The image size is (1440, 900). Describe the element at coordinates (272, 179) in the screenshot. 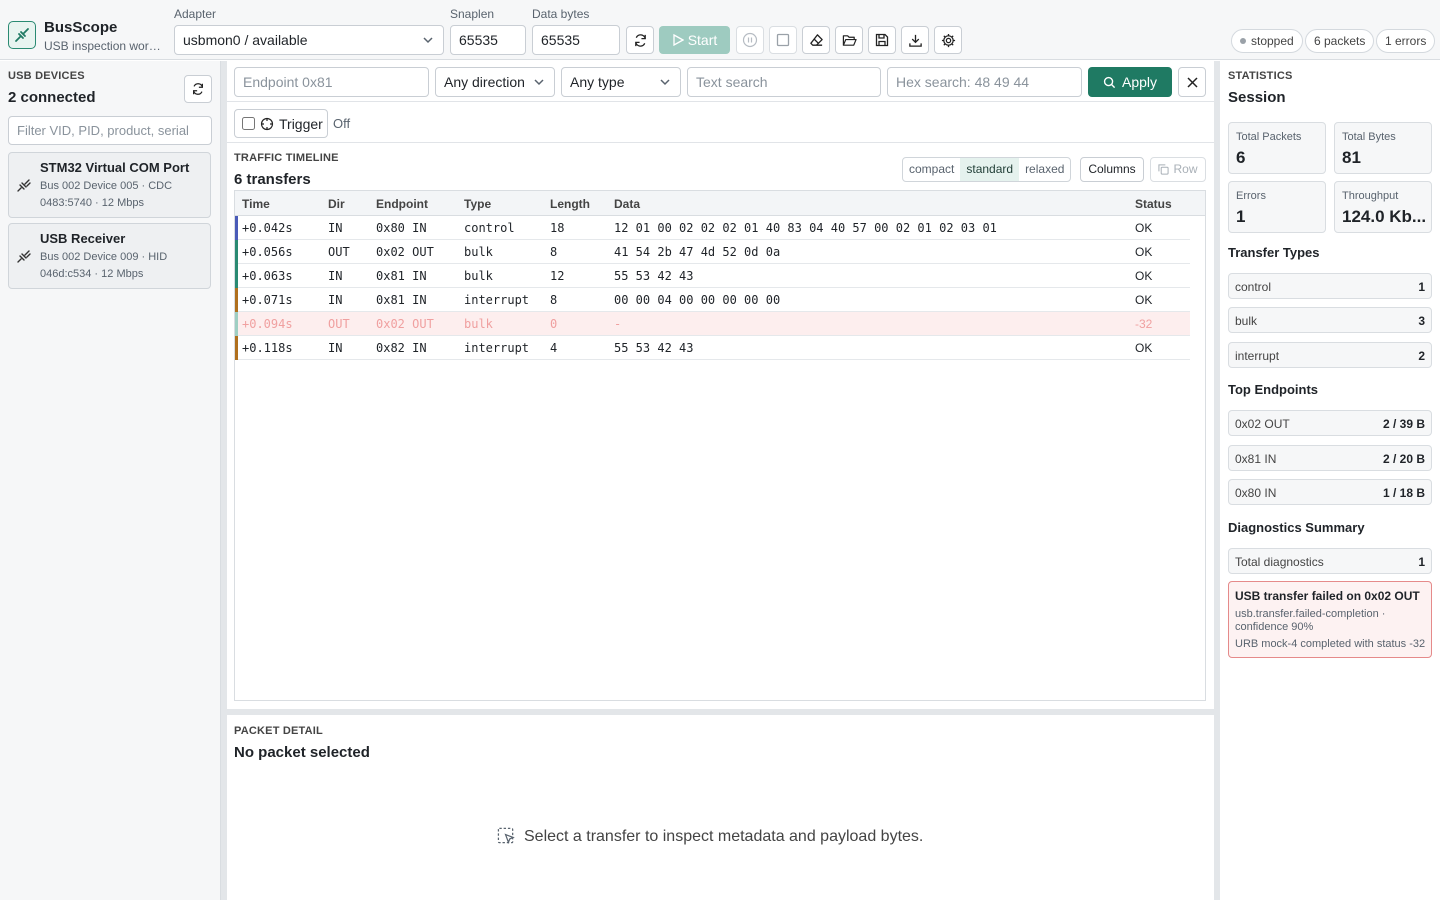

I see `timeline-title: 6 transfers` at that location.